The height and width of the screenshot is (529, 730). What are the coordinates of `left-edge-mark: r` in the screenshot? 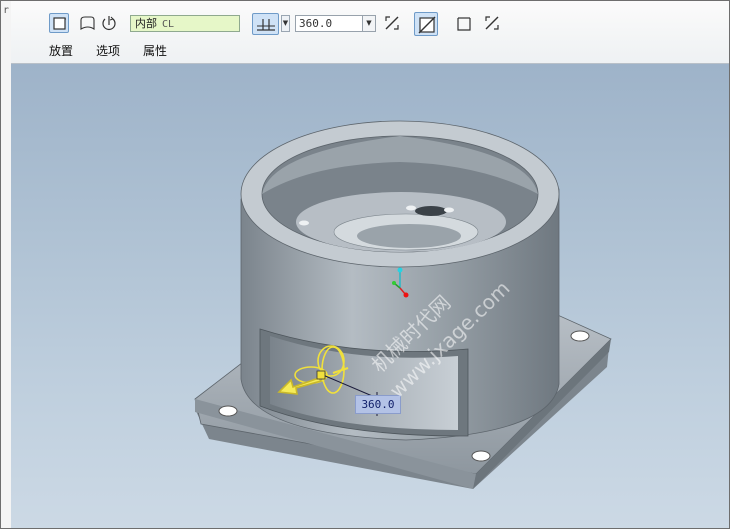 It's located at (6, 10).